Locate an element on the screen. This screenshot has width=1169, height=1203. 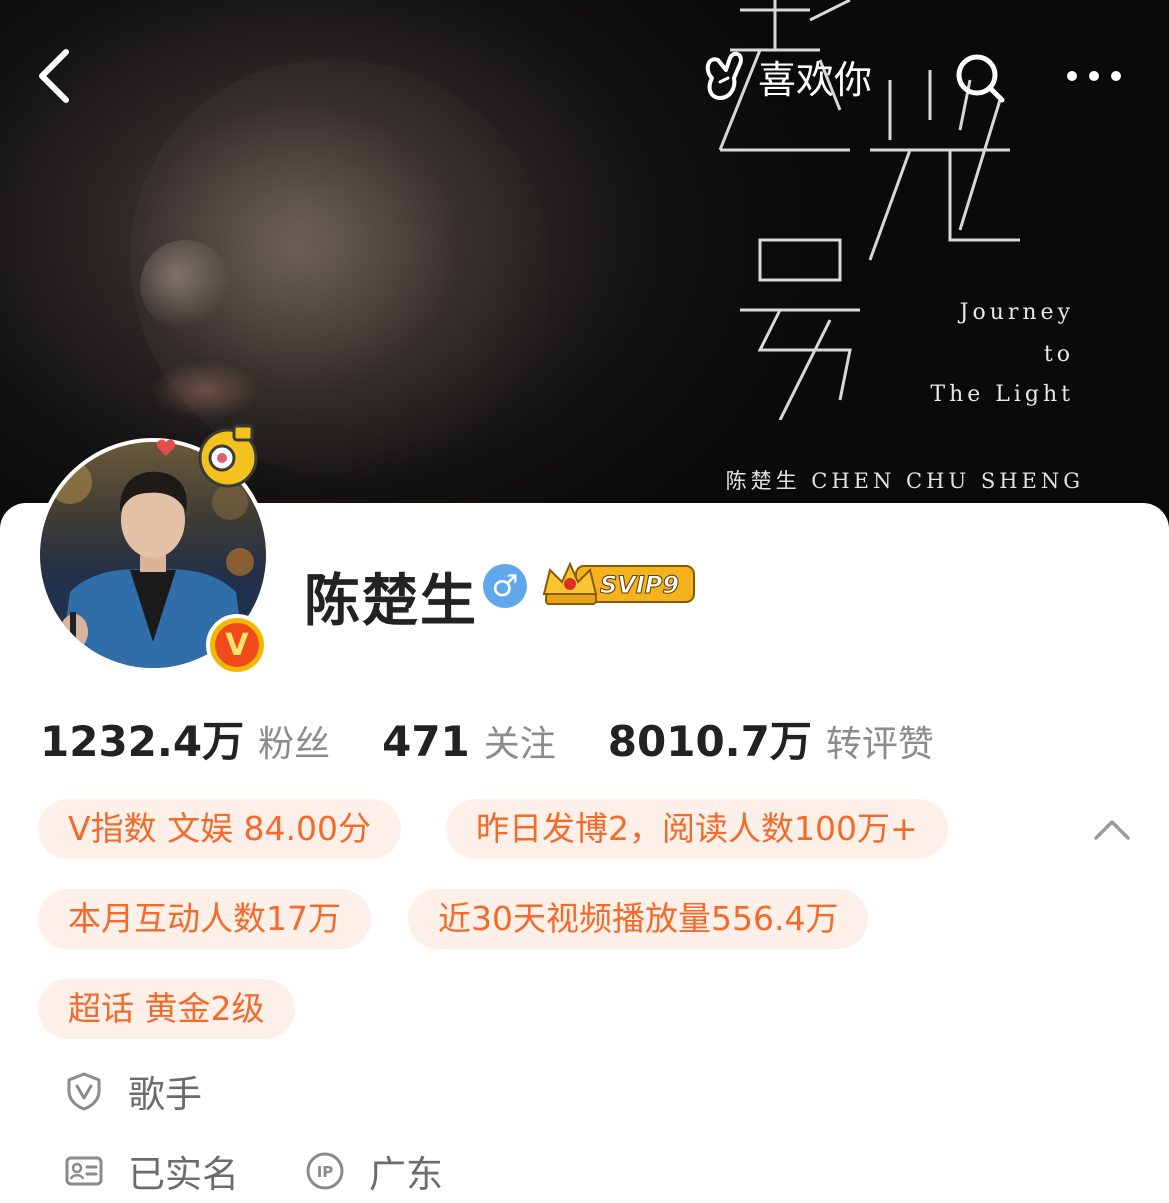
stat-interactions: 8010.7万 转评赞 is located at coordinates (771, 738).